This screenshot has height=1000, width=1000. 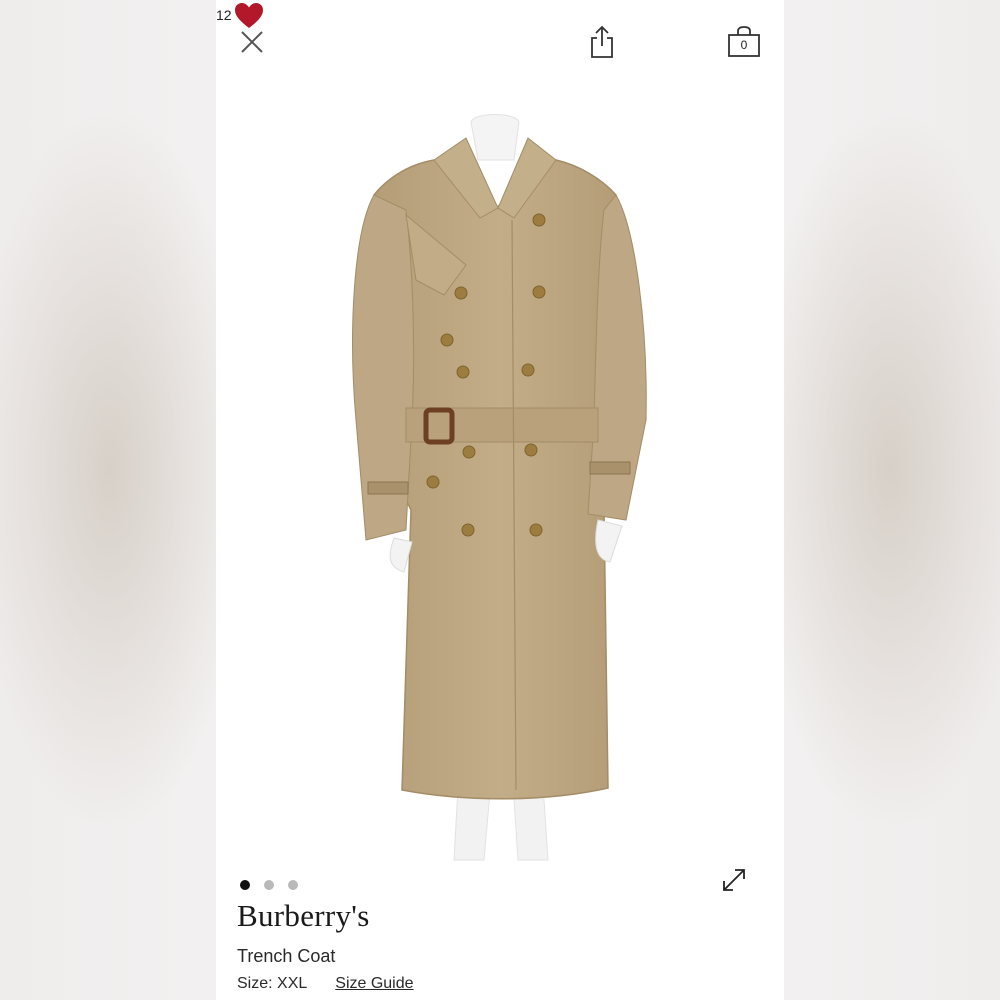 I want to click on size-guide-link: Size Guide, so click(x=374, y=984).